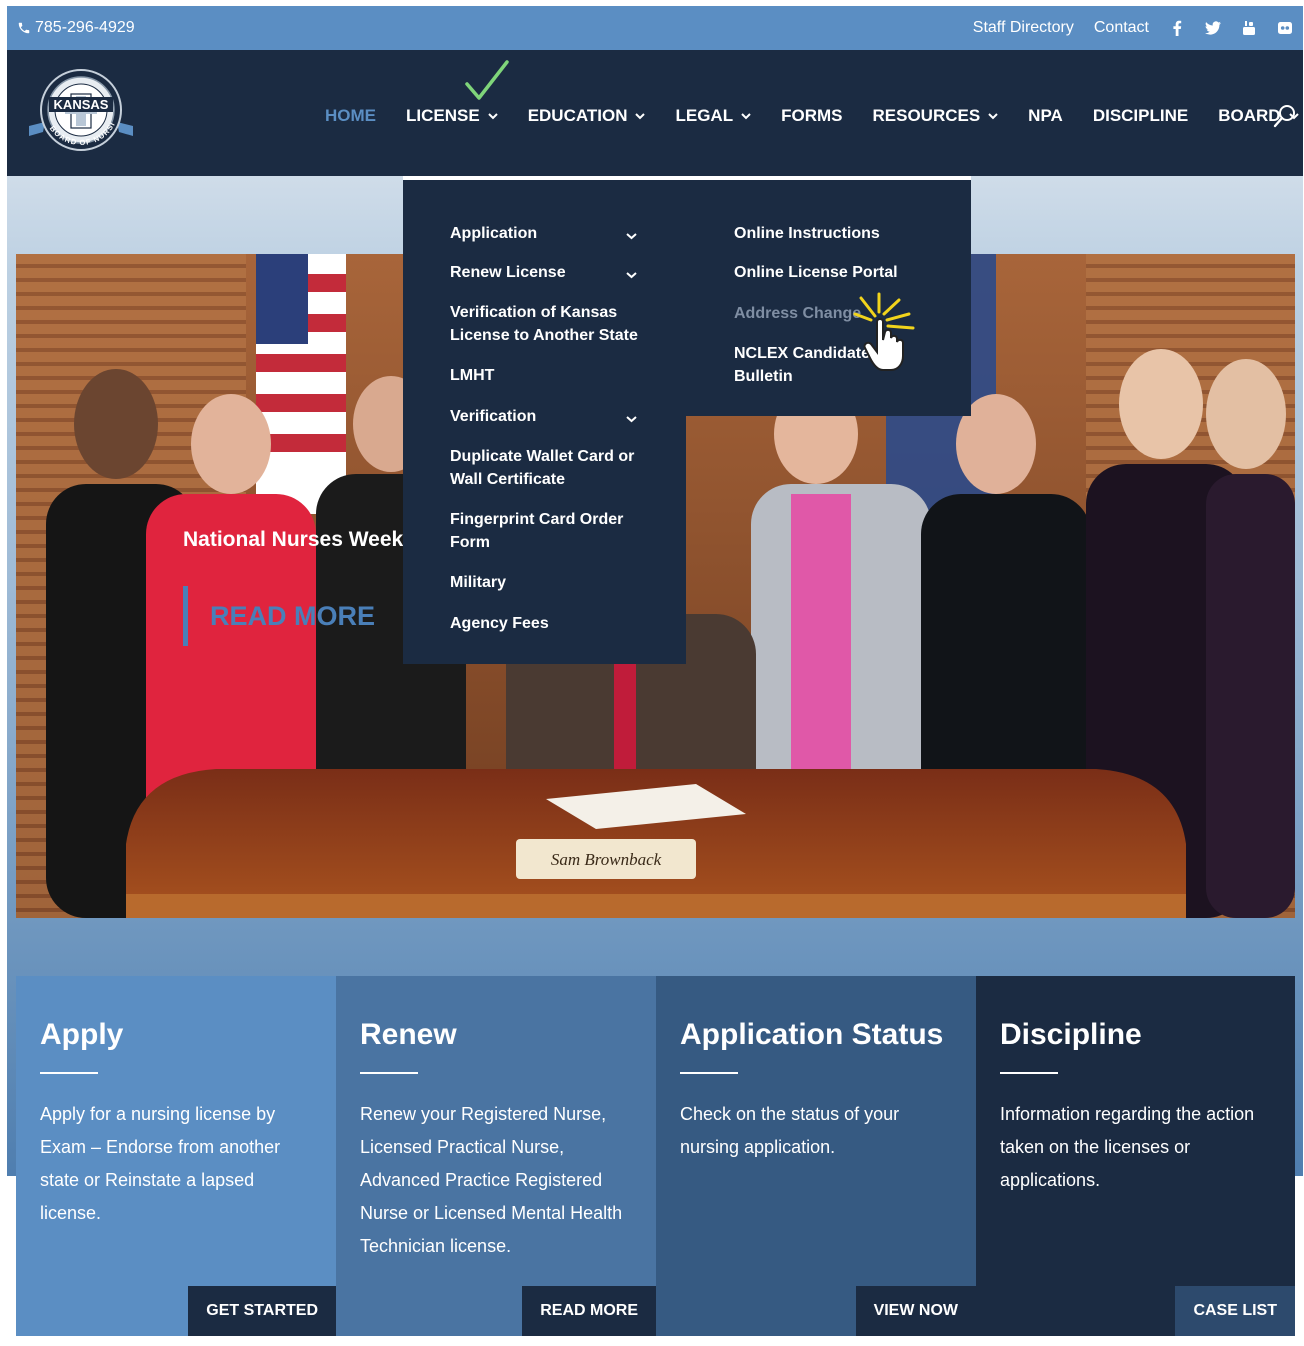  Describe the element at coordinates (1285, 116) in the screenshot. I see `search-icon` at that location.